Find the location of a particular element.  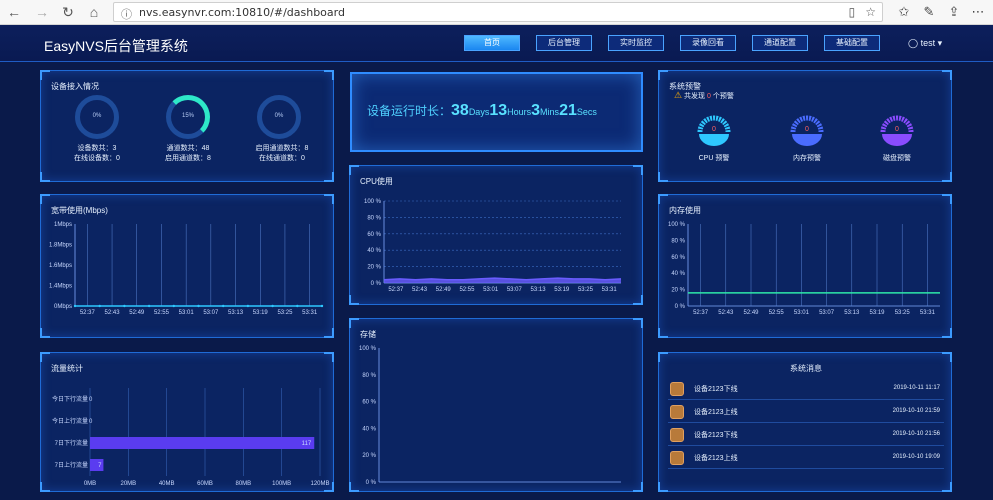

pen-icon: ✎ is located at coordinates (929, 12).